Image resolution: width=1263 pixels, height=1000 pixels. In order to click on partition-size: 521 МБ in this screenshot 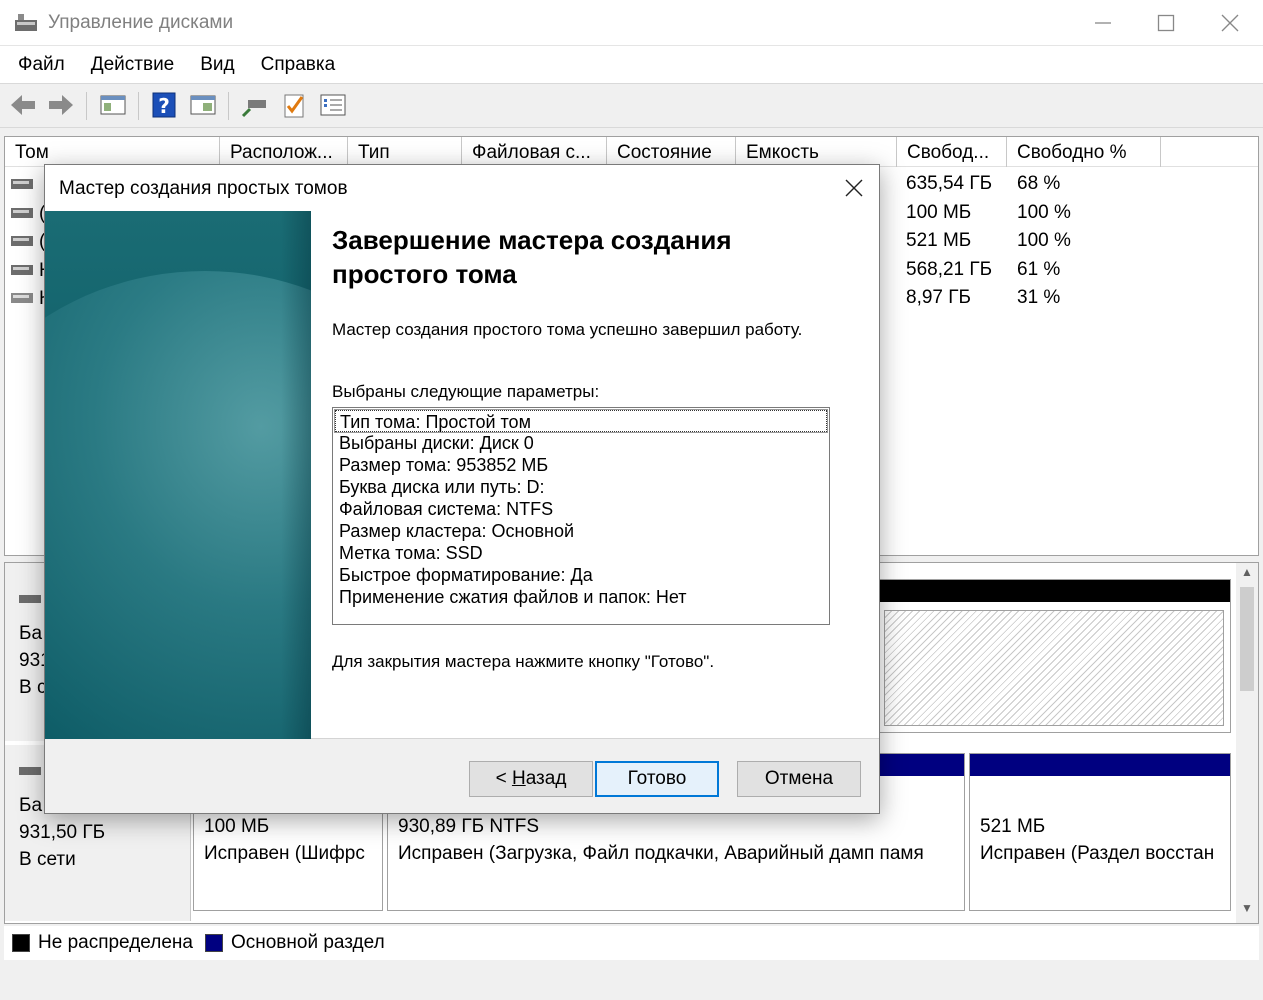, I will do `click(1013, 826)`.